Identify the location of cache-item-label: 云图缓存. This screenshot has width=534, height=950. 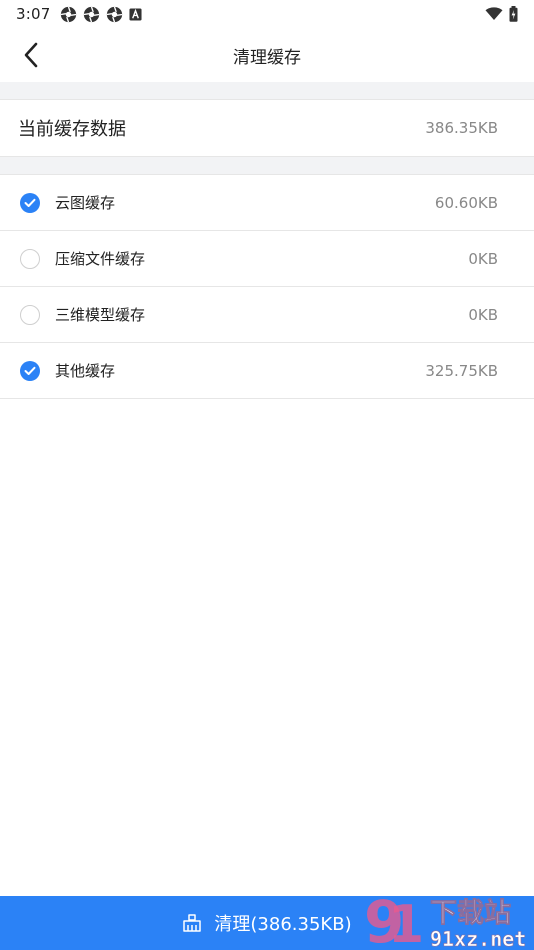
(85, 203).